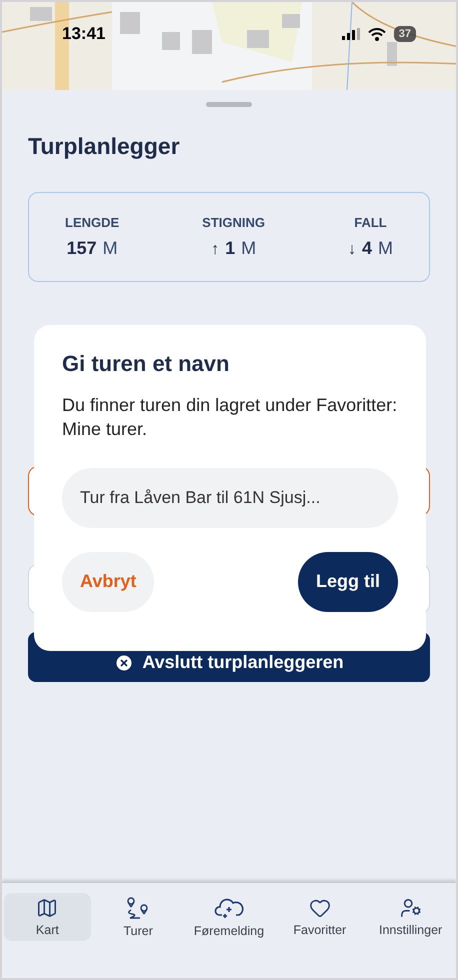 The height and width of the screenshot is (980, 458). What do you see at coordinates (81, 248) in the screenshot?
I see `stat-value: 157` at bounding box center [81, 248].